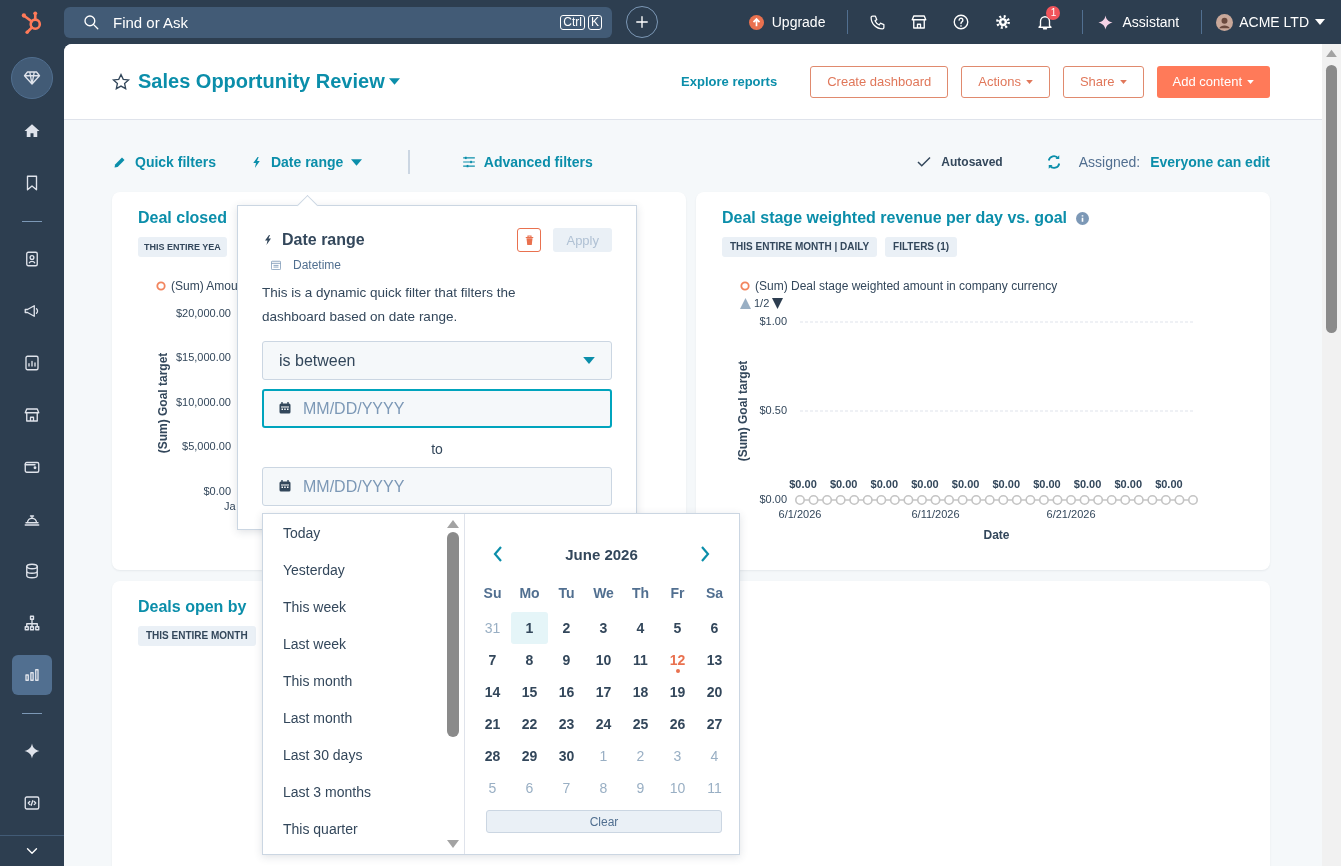 The width and height of the screenshot is (1341, 866). What do you see at coordinates (32, 623) in the screenshot?
I see `hierarchy-icon` at bounding box center [32, 623].